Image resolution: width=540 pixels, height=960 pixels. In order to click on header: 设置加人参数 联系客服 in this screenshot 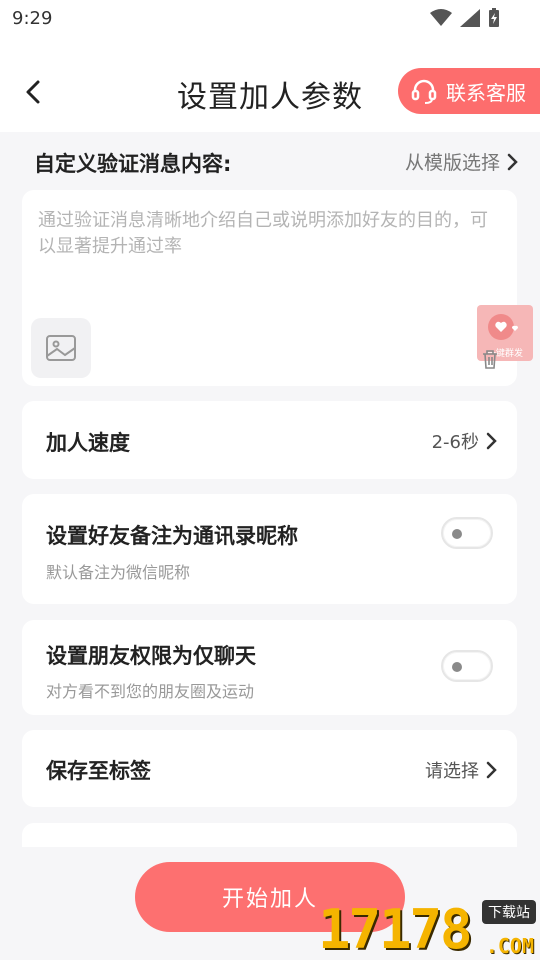, I will do `click(270, 86)`.